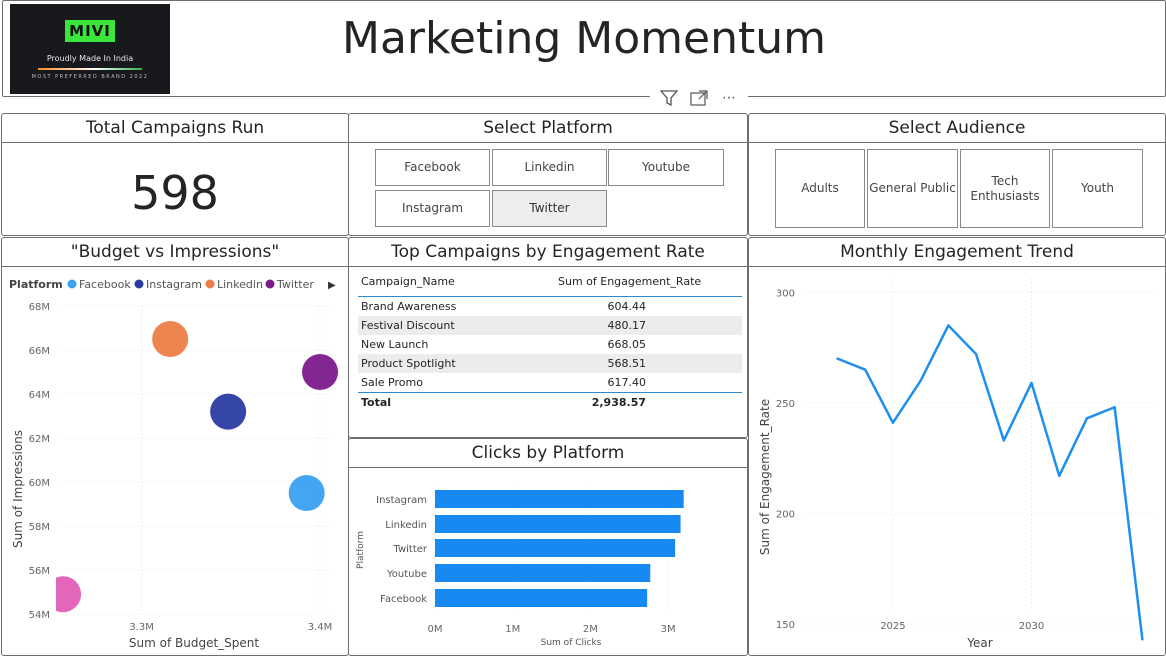 This screenshot has width=1166, height=657. I want to click on engagement-trend-line, so click(990, 482).